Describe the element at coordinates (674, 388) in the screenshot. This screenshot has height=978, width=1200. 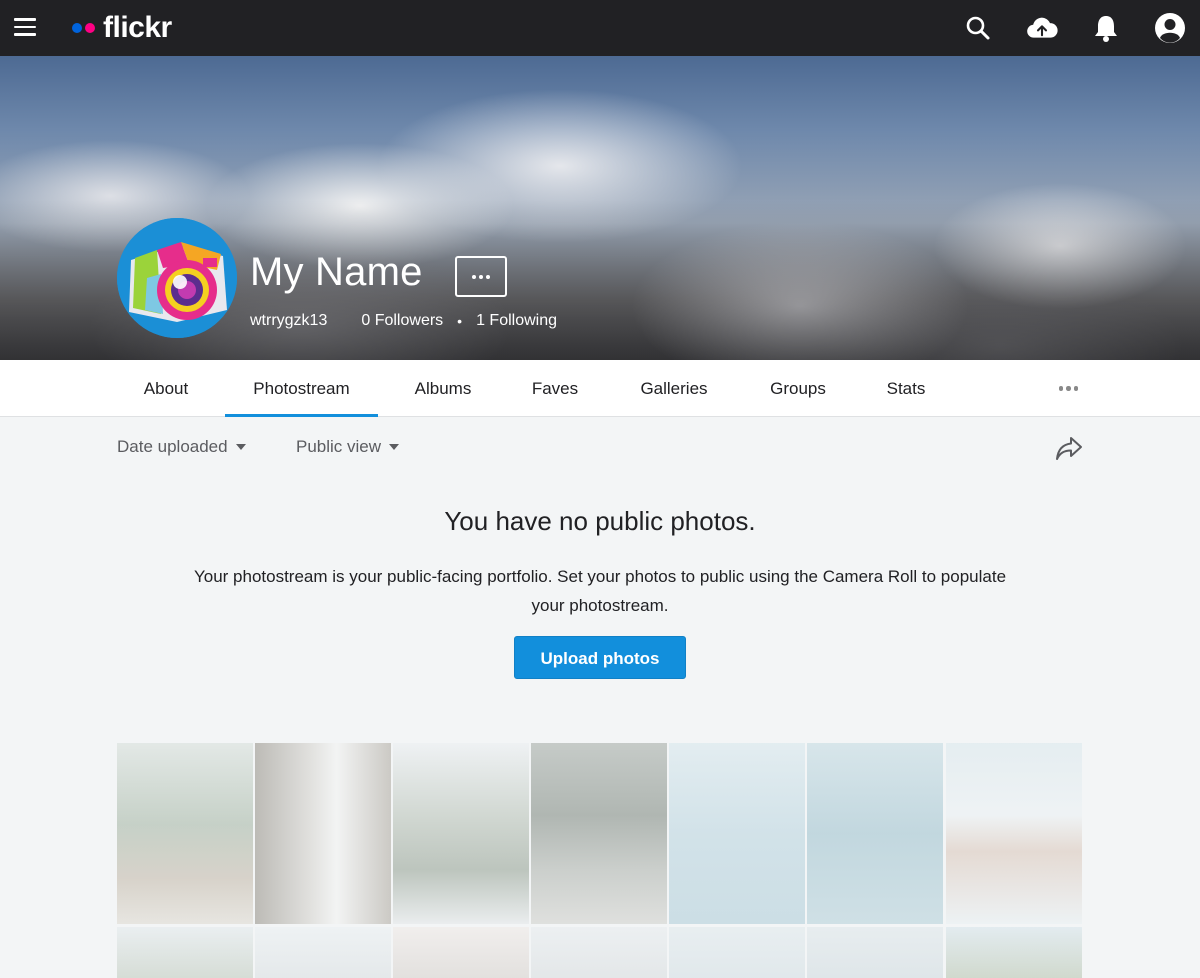
I see `tab-galleries: Galleries` at that location.